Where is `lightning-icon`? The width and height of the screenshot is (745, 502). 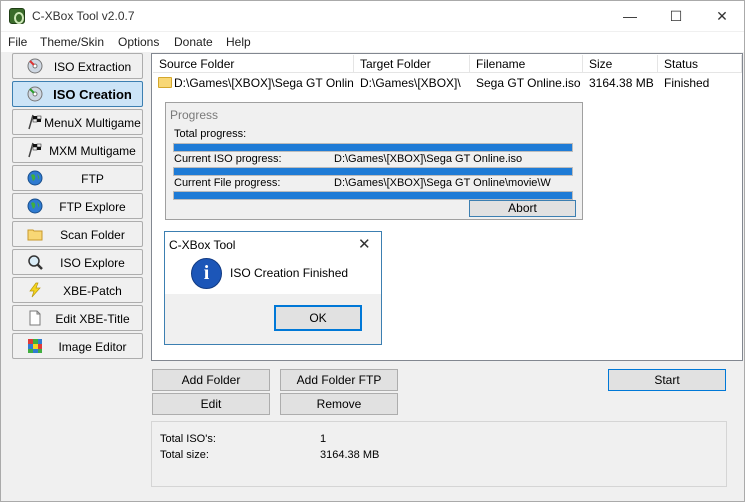
lightning-icon is located at coordinates (35, 290).